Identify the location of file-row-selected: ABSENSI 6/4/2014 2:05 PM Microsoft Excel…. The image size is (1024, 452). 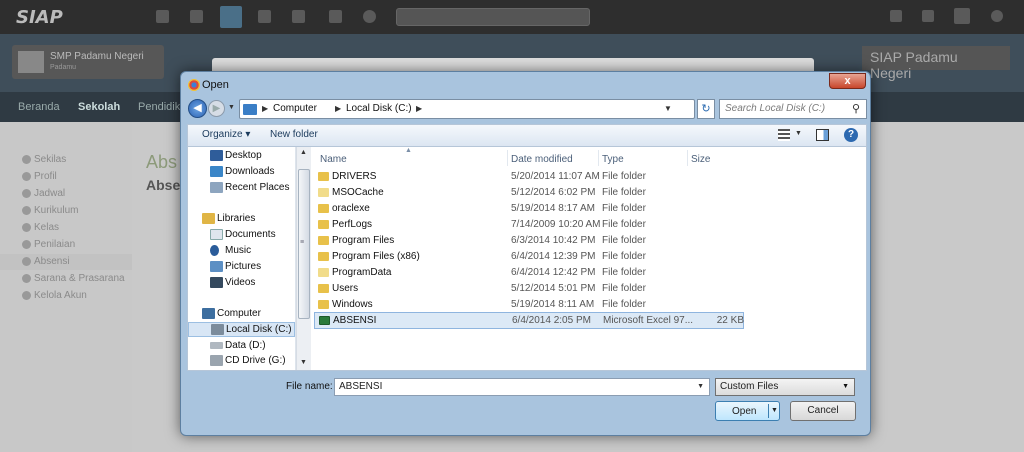
(529, 320).